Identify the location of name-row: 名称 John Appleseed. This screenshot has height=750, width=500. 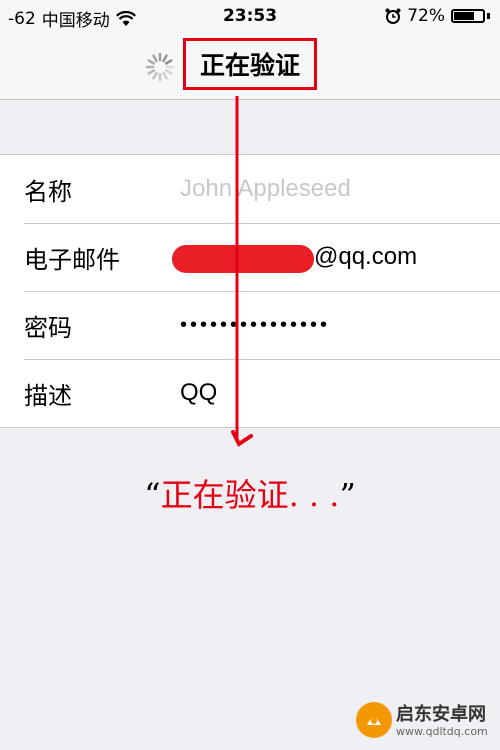
(250, 189).